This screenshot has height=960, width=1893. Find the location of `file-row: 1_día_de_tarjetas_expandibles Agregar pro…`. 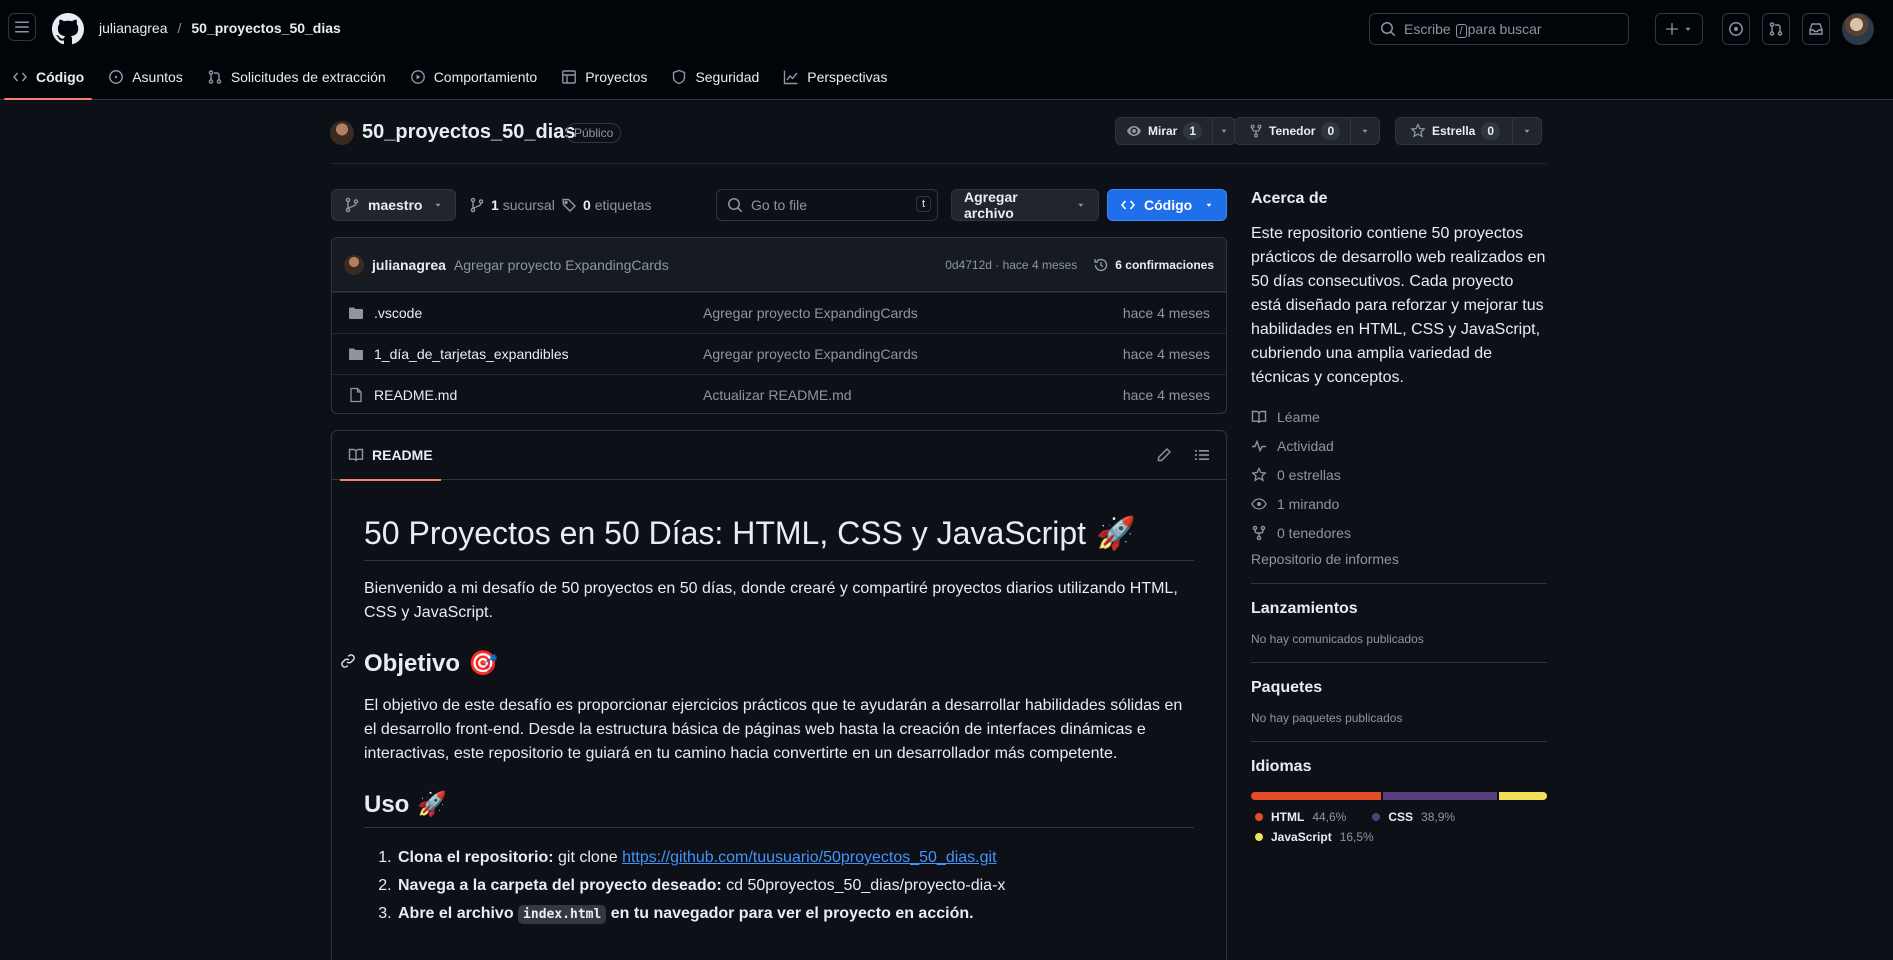

file-row: 1_día_de_tarjetas_expandibles Agregar pro… is located at coordinates (779, 353).